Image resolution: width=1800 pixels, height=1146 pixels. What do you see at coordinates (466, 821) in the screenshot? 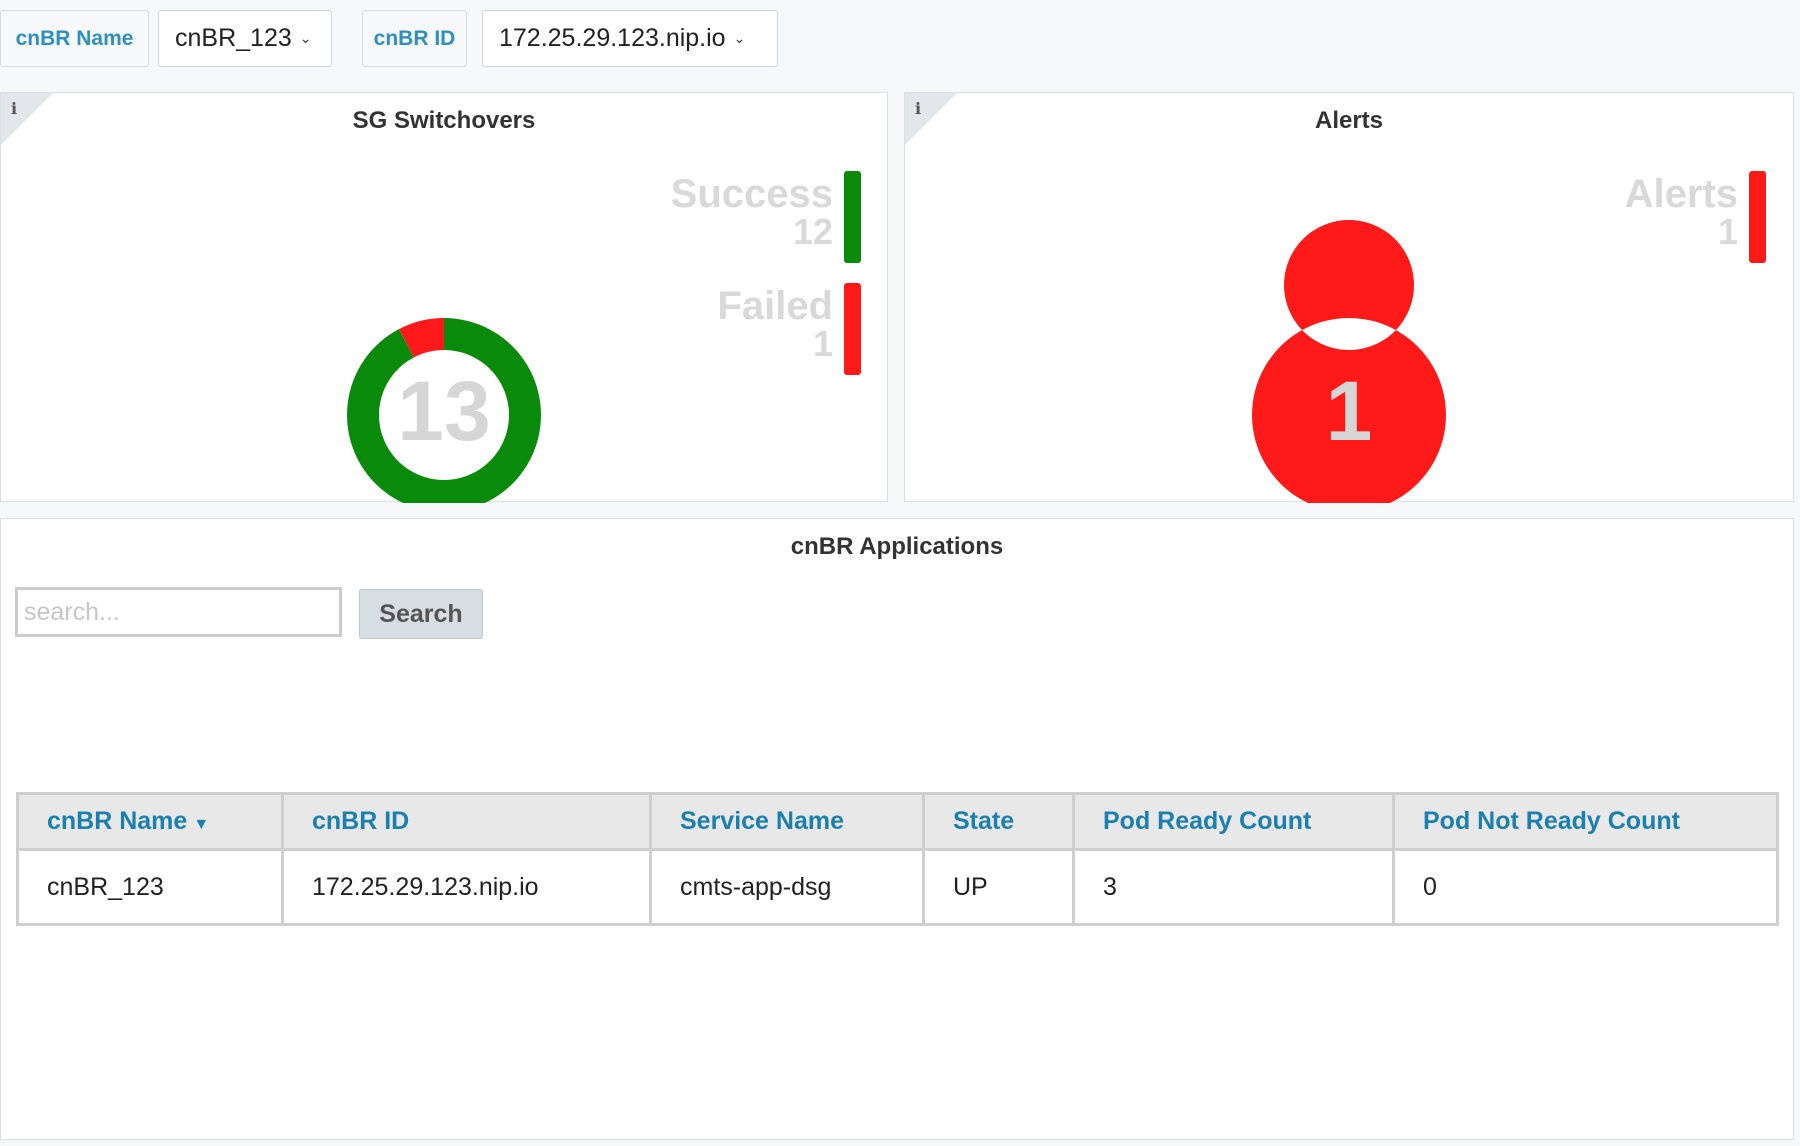
I see `column-header-cnbr-id: cnBR ID` at bounding box center [466, 821].